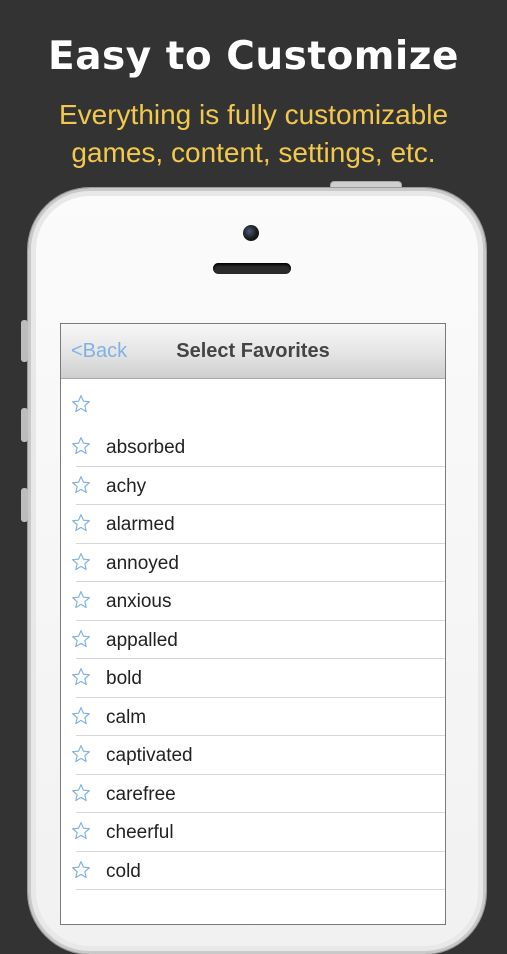  Describe the element at coordinates (253, 678) in the screenshot. I see `list-item: bold` at that location.